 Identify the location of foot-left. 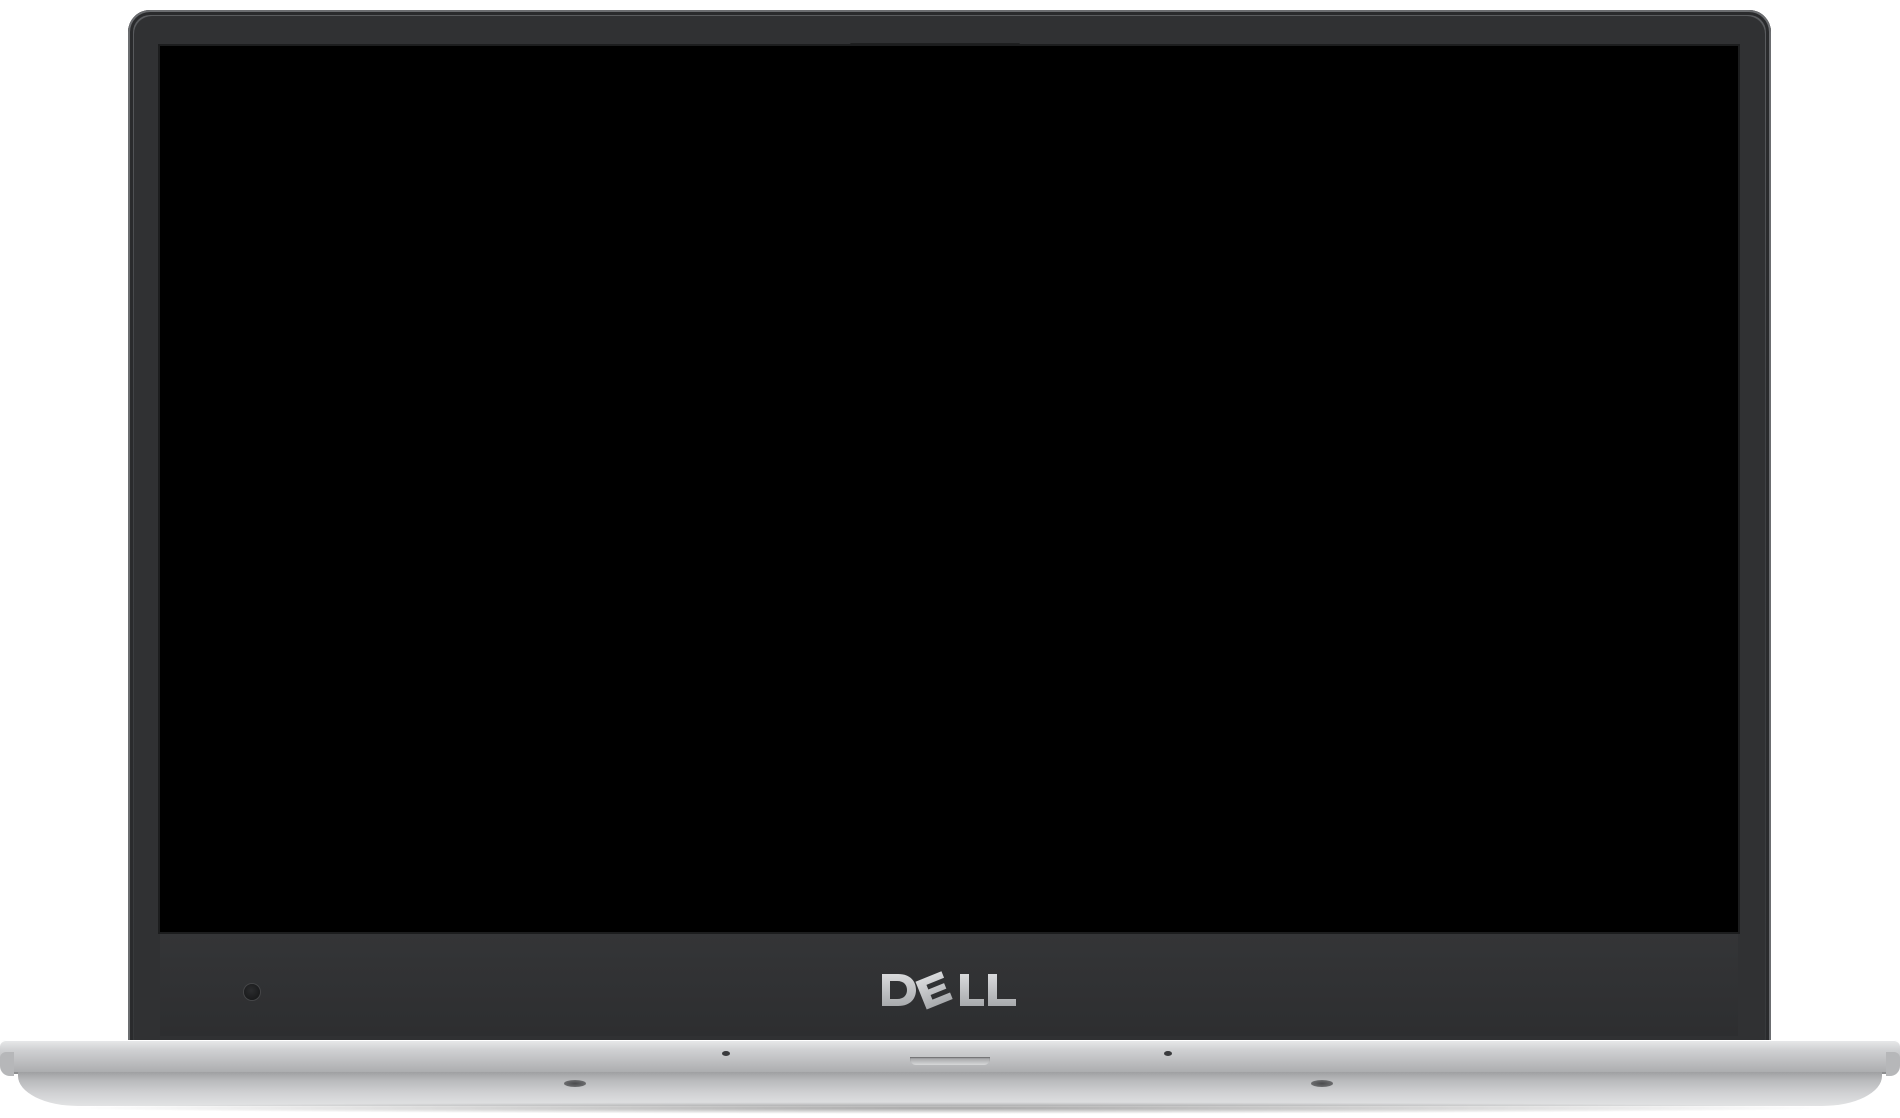
(575, 1083).